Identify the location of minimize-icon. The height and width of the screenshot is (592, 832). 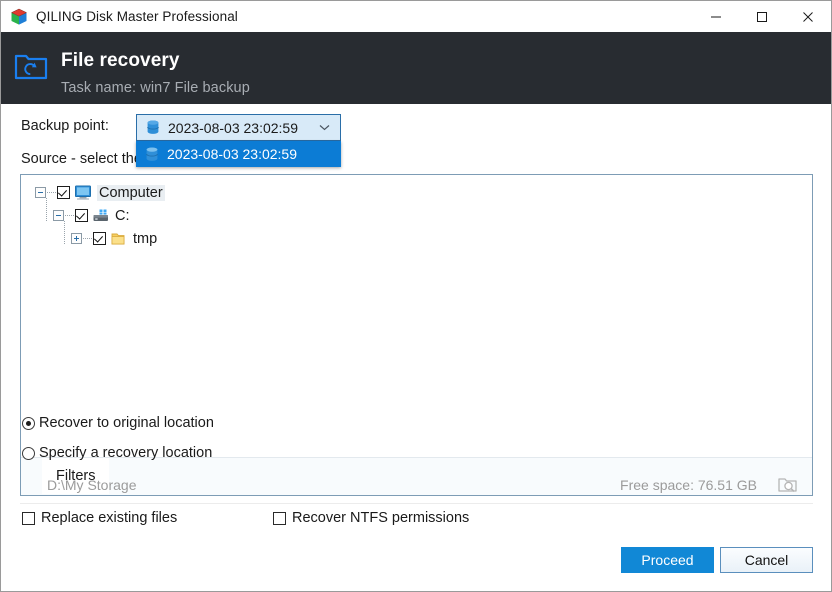
(716, 16).